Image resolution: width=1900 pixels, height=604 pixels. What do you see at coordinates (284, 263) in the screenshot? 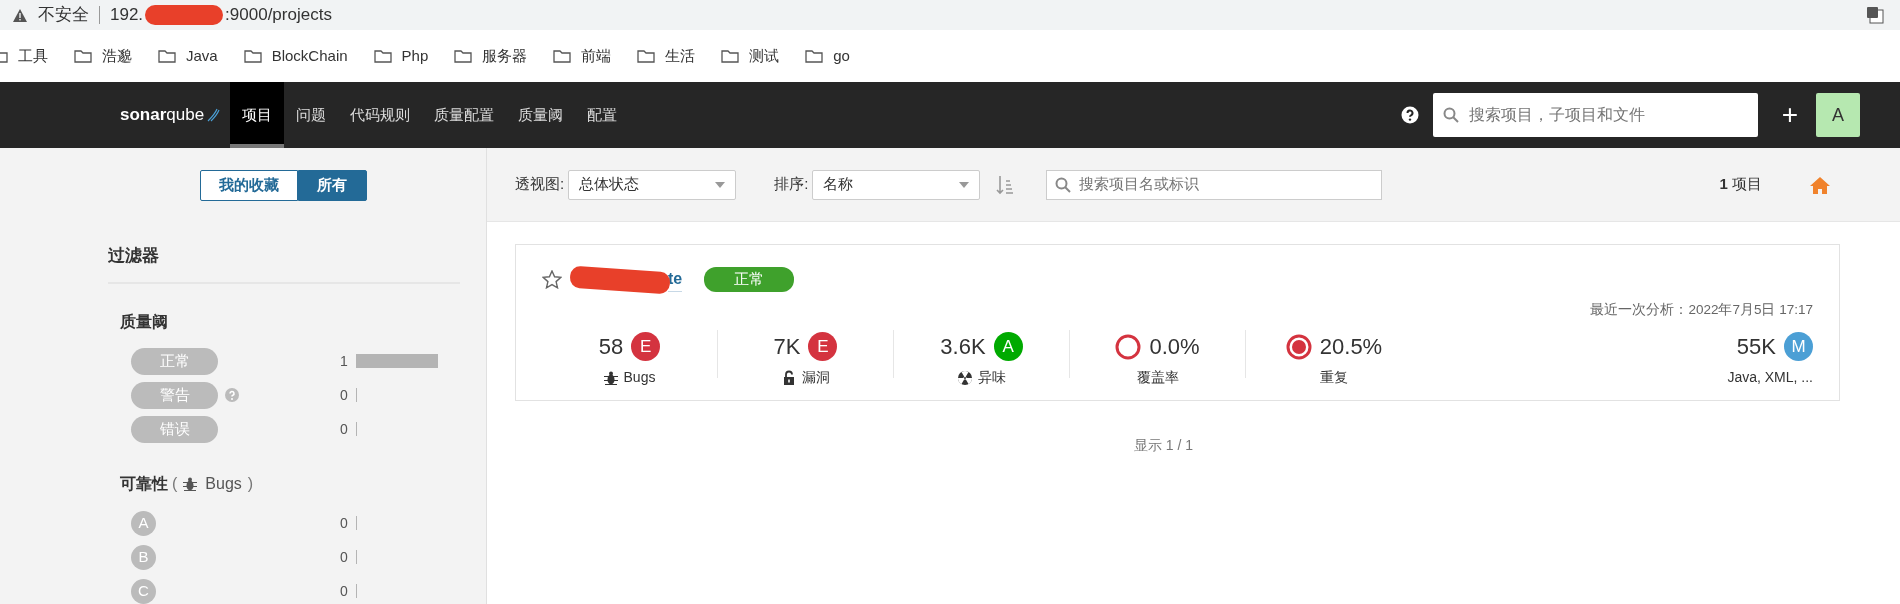
I see `filters-heading: 过滤器` at bounding box center [284, 263].